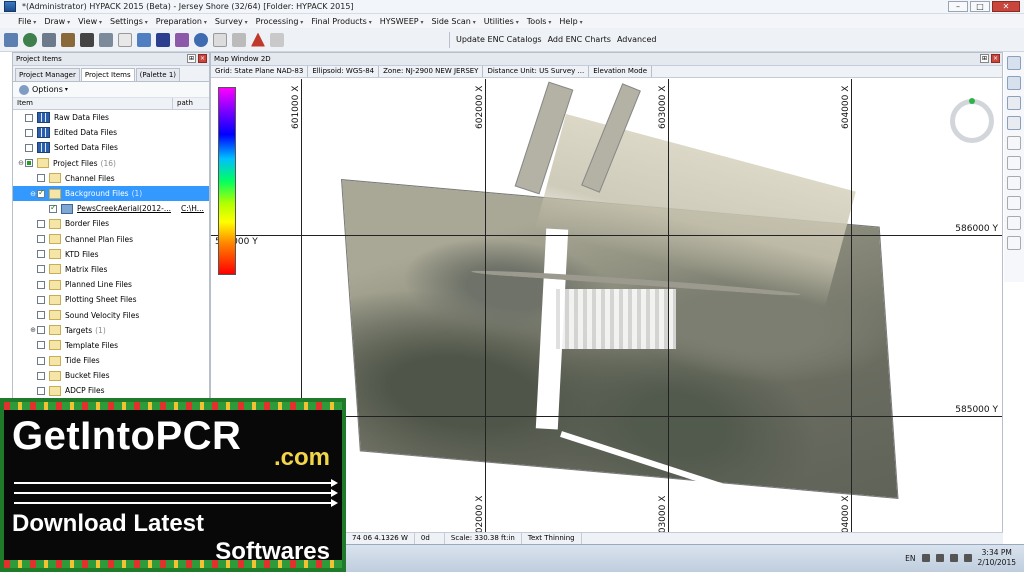  I want to click on menu-utilities: Utilities, so click(501, 21).